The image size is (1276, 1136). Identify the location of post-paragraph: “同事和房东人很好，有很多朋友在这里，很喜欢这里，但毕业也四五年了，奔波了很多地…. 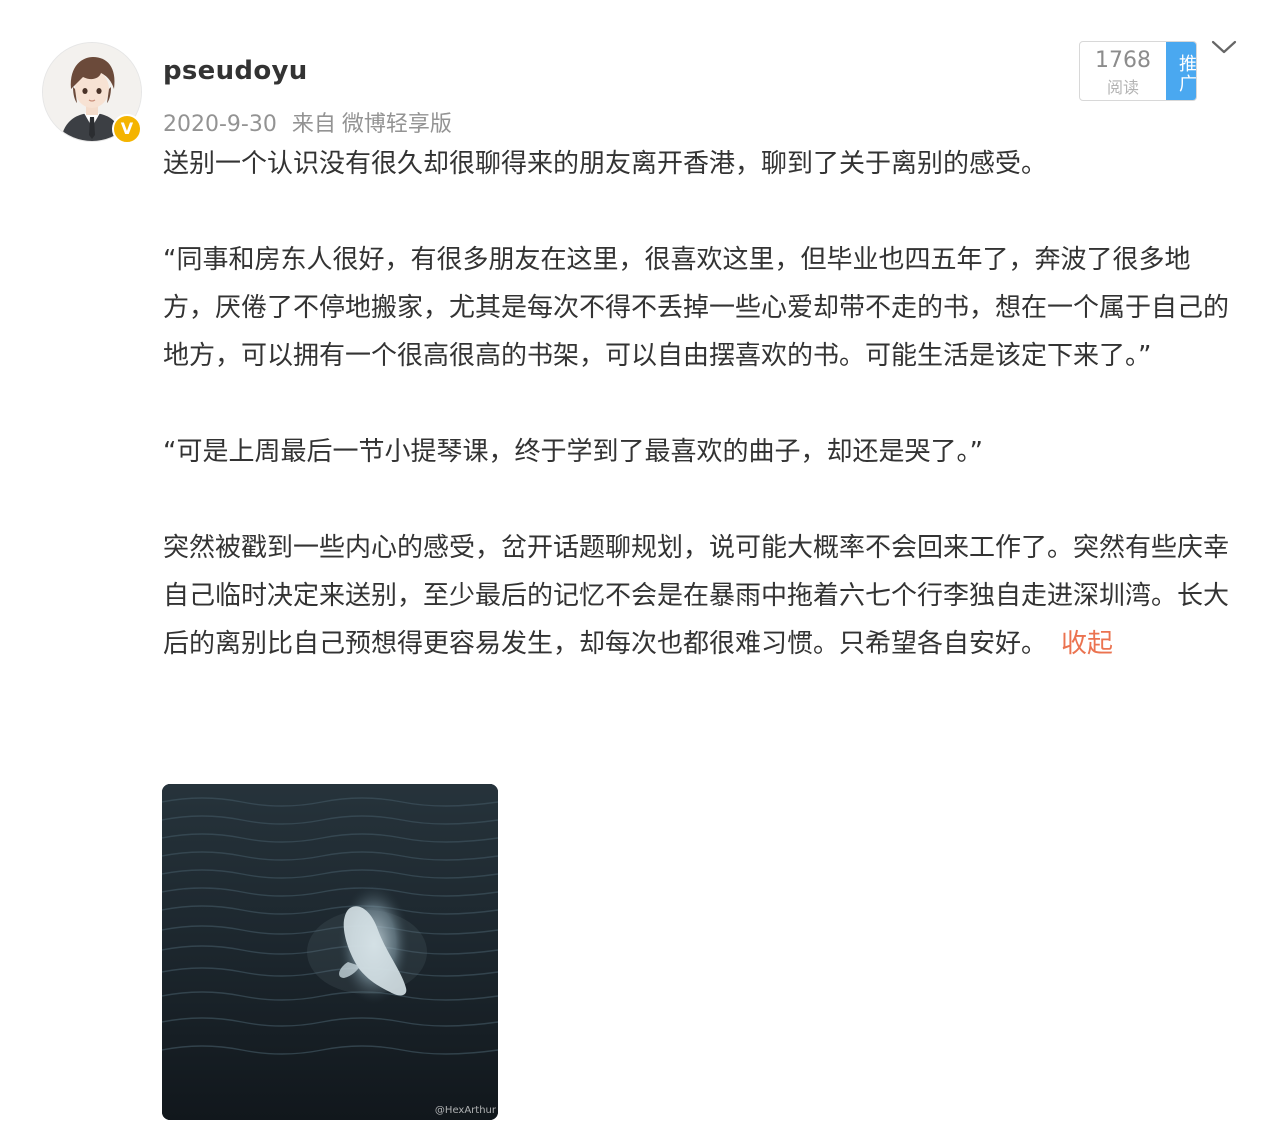
(696, 308).